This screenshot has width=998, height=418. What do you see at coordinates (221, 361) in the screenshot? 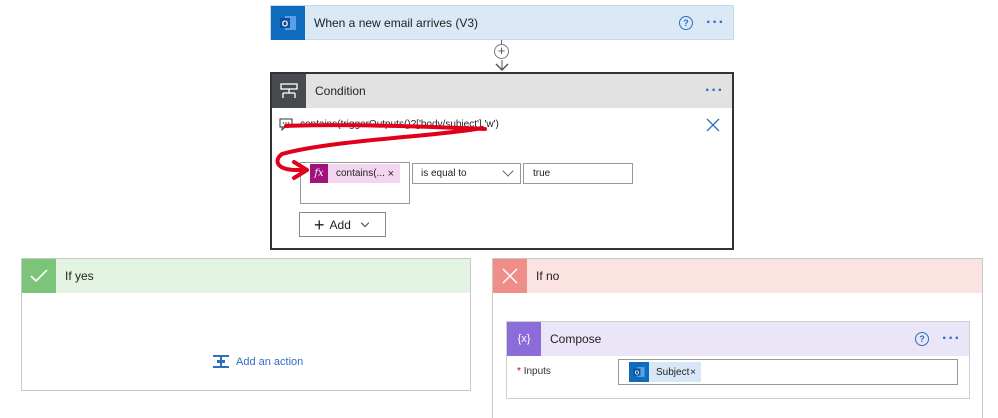
I see `add-action-icon` at bounding box center [221, 361].